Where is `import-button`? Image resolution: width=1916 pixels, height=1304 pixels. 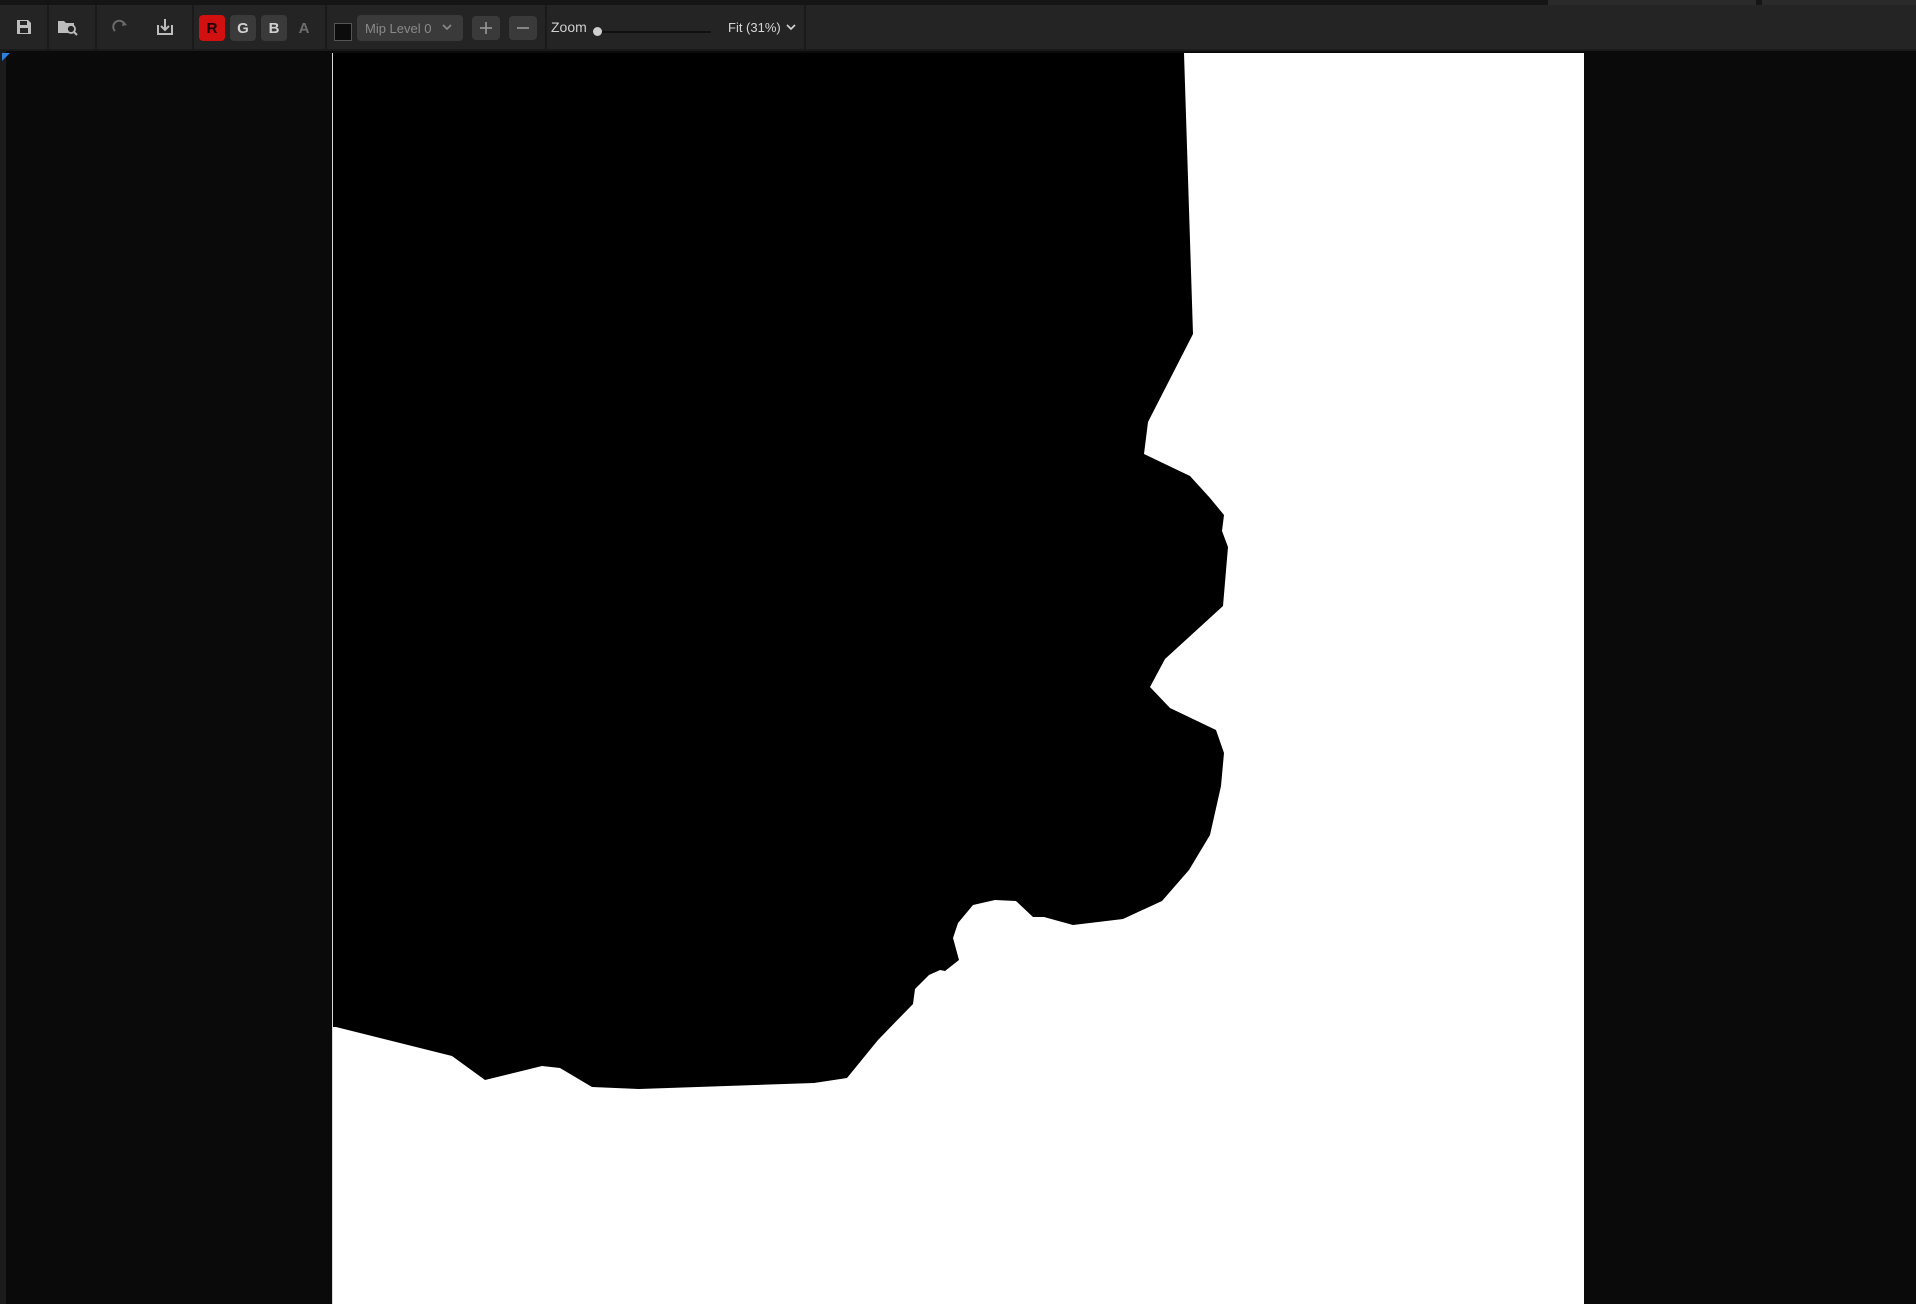
import-button is located at coordinates (165, 27).